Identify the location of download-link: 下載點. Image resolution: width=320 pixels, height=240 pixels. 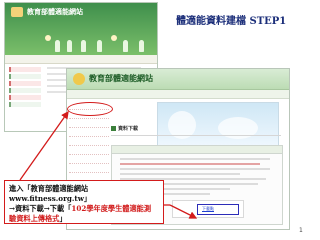
(208, 209).